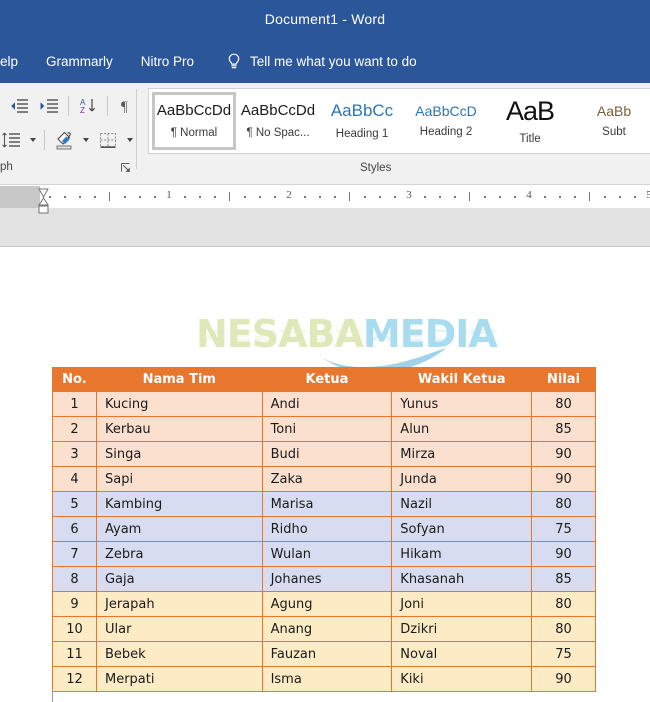  Describe the element at coordinates (16, 61) in the screenshot. I see `tab-help: elp` at that location.